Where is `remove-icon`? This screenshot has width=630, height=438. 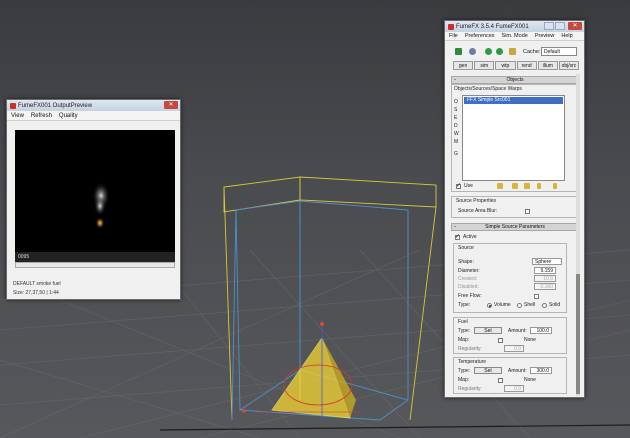 remove-icon is located at coordinates (527, 186).